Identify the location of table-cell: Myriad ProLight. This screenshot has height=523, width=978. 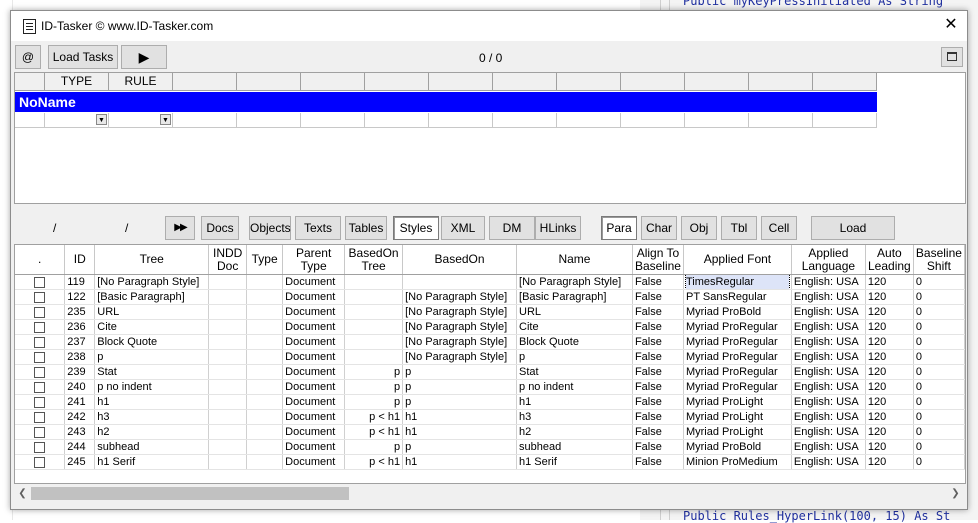
(737, 432).